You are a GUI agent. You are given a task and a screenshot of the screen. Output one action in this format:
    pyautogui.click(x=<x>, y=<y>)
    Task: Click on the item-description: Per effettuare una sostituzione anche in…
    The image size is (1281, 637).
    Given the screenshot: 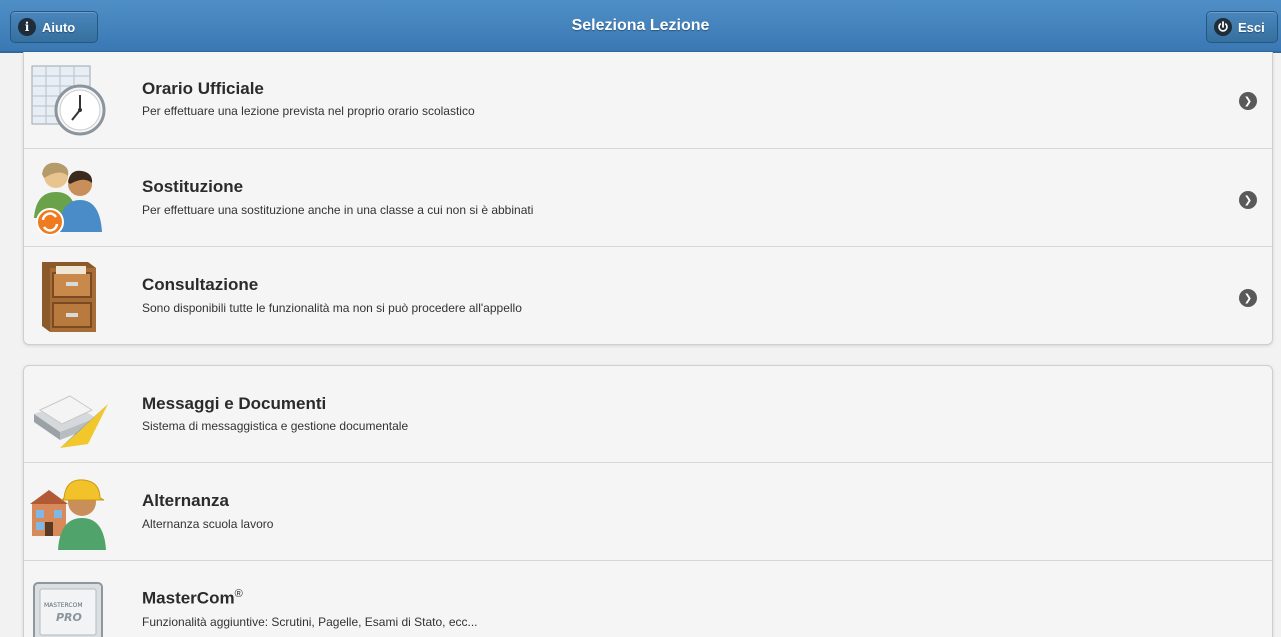 What is the action you would take?
    pyautogui.click(x=338, y=210)
    